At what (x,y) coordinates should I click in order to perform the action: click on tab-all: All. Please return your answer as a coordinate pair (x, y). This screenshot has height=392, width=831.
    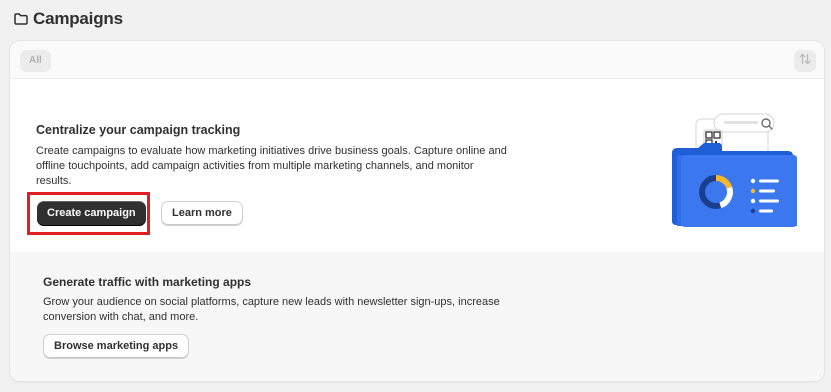
    Looking at the image, I should click on (35, 61).